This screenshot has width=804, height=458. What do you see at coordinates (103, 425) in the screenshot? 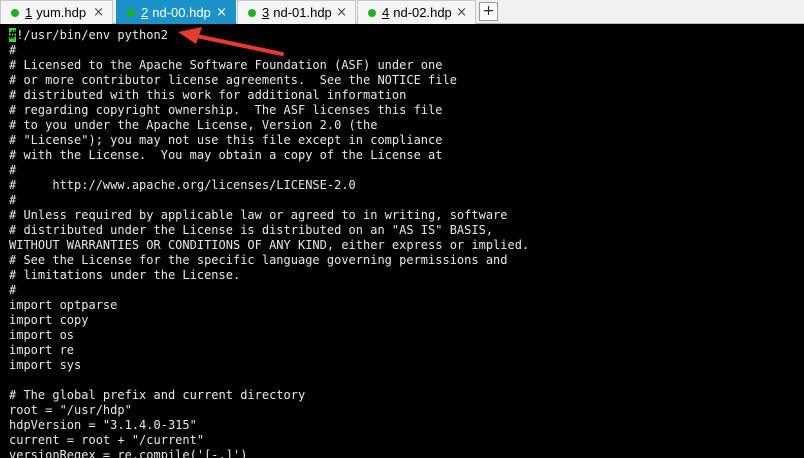
I see `code-line: hdpVersion = "3.1.4.0-315"` at bounding box center [103, 425].